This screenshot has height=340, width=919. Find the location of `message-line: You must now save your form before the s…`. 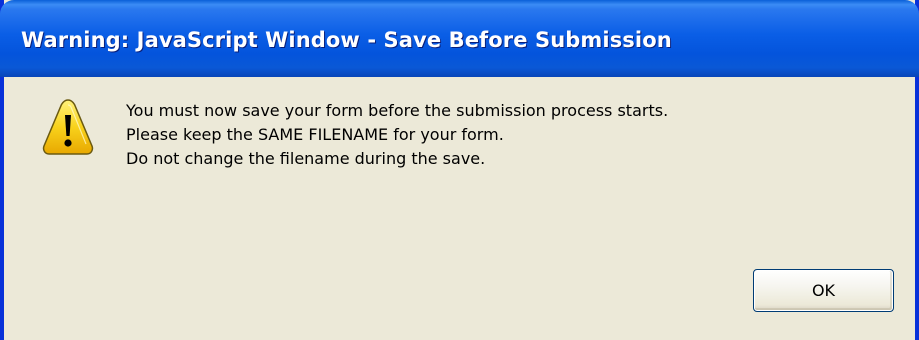

message-line: You must now save your form before the s… is located at coordinates (397, 110).